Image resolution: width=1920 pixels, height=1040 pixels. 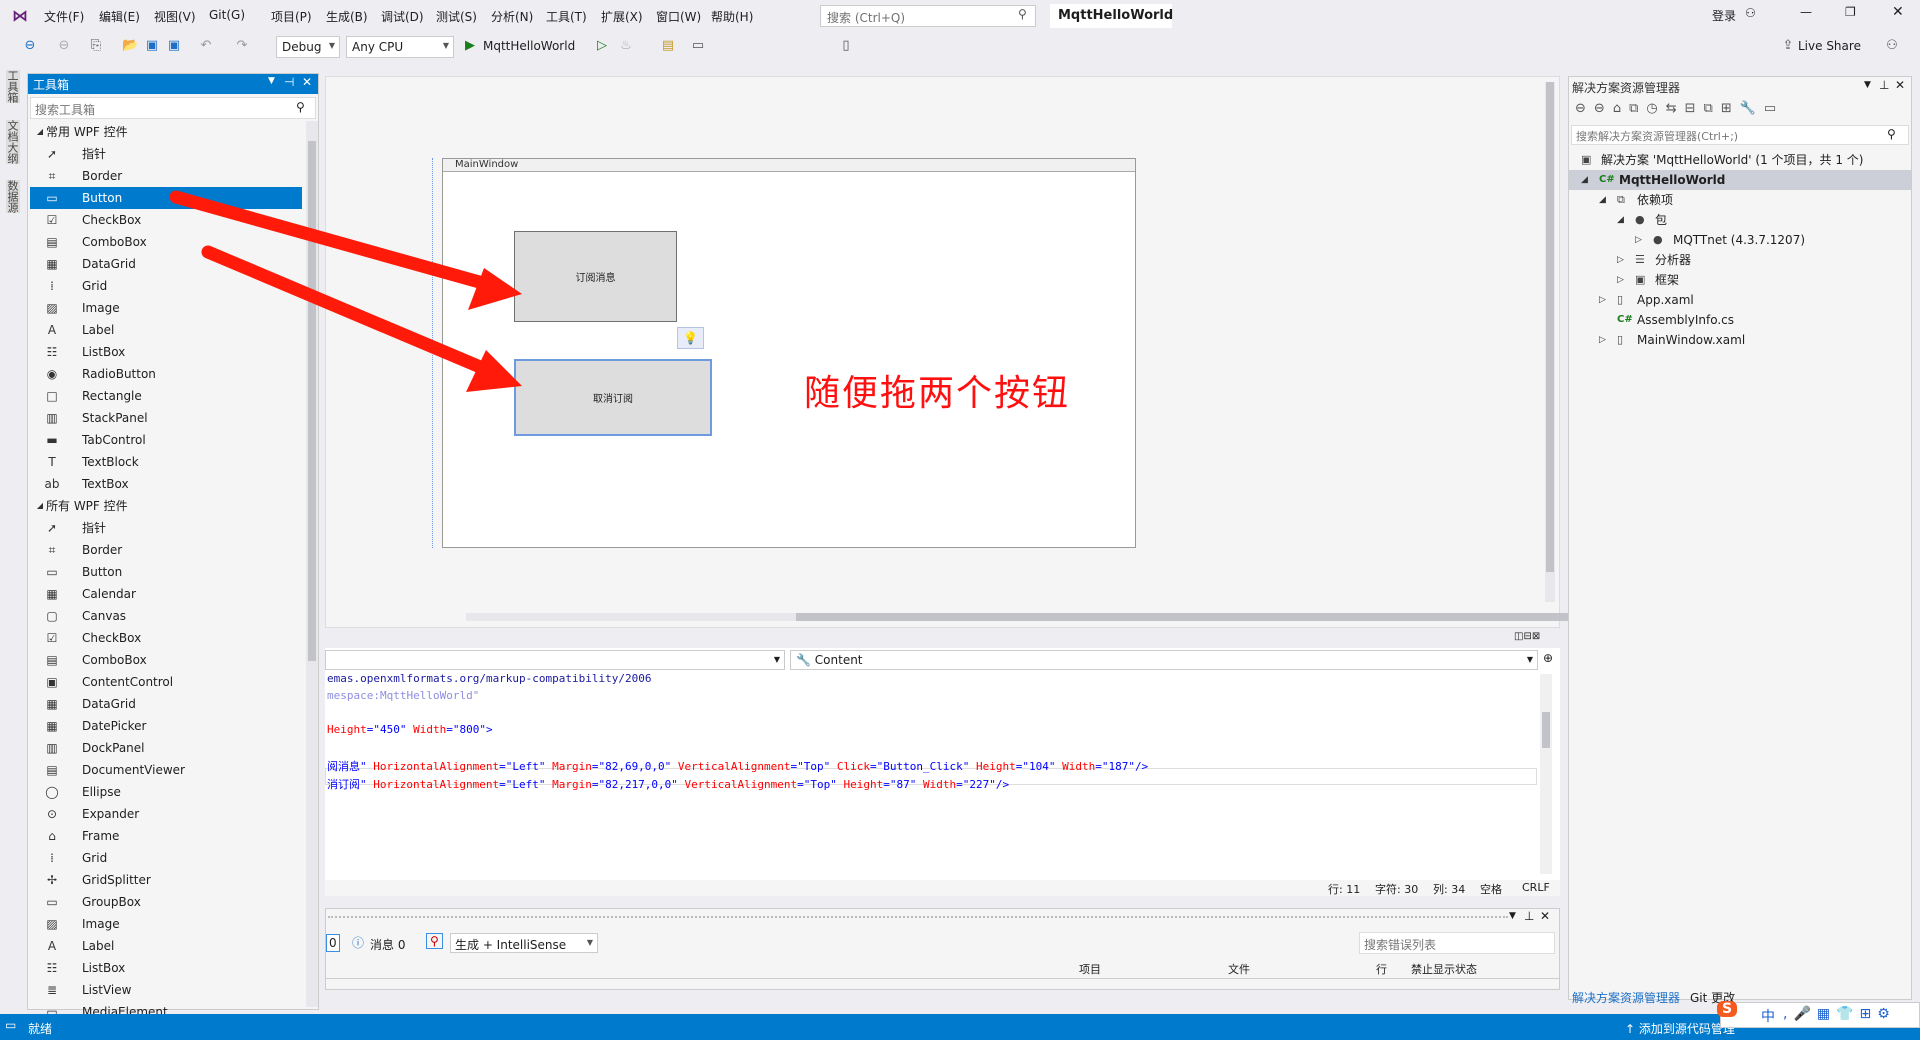 I want to click on run-icon: ▶, so click(x=470, y=46).